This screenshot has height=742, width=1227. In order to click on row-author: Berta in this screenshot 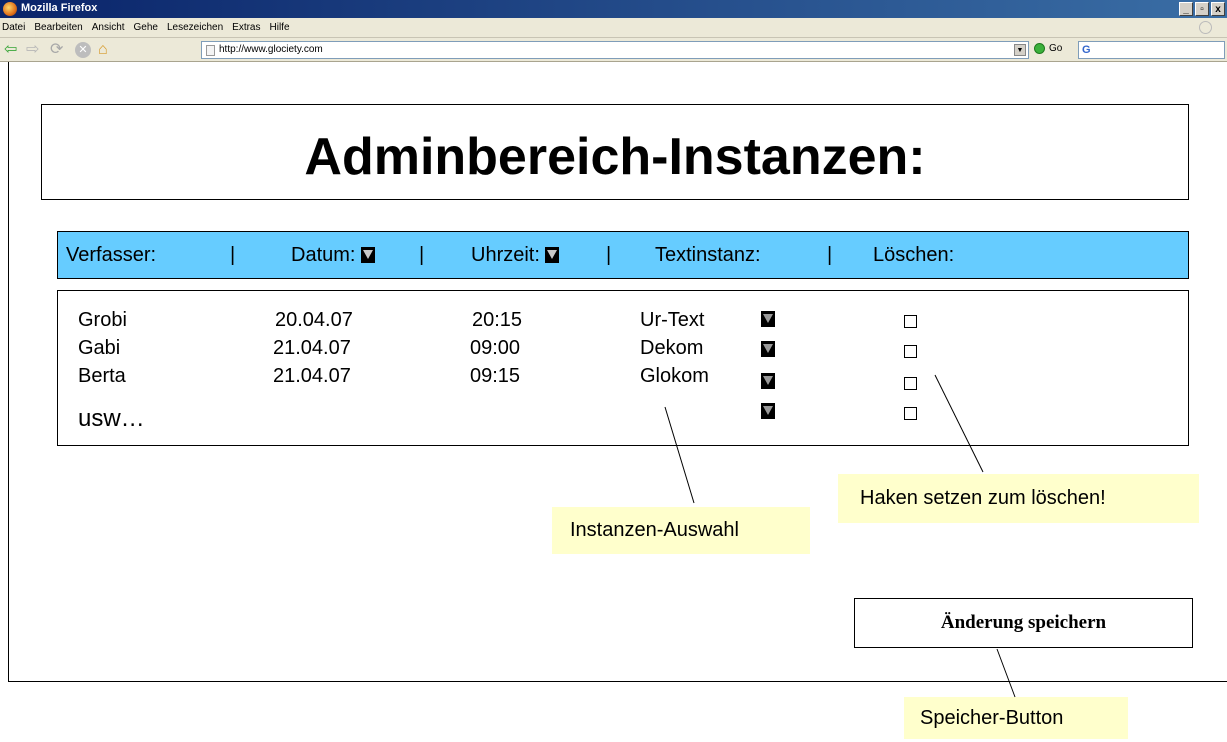, I will do `click(102, 376)`.